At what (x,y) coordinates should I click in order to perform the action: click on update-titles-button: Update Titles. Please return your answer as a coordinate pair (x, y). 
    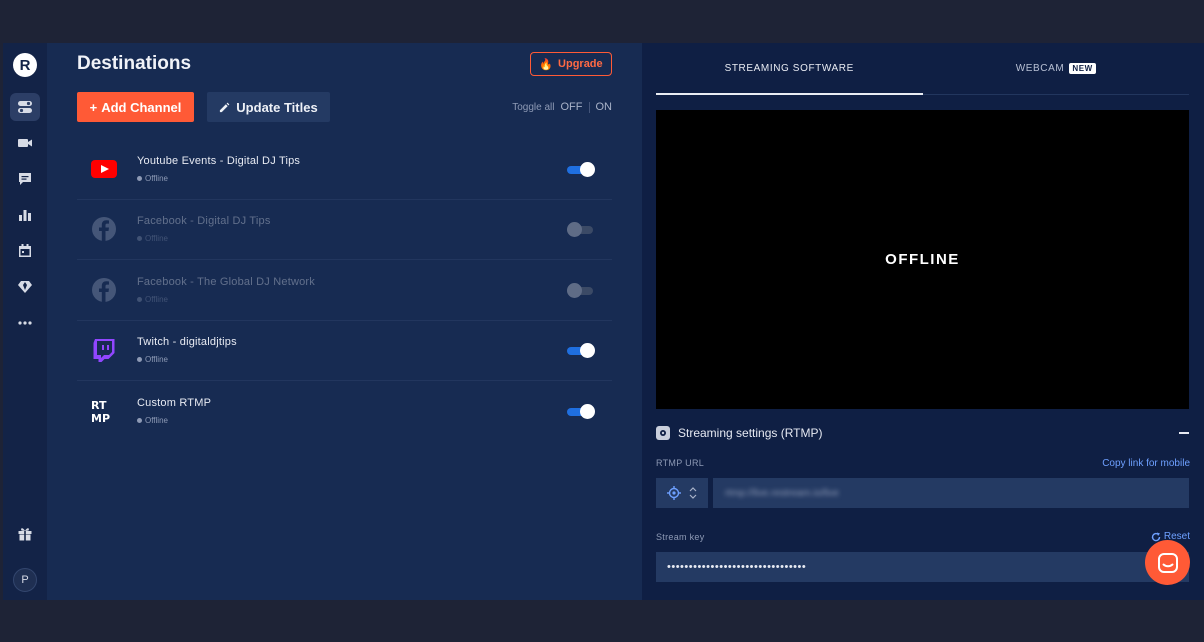
    Looking at the image, I should click on (268, 107).